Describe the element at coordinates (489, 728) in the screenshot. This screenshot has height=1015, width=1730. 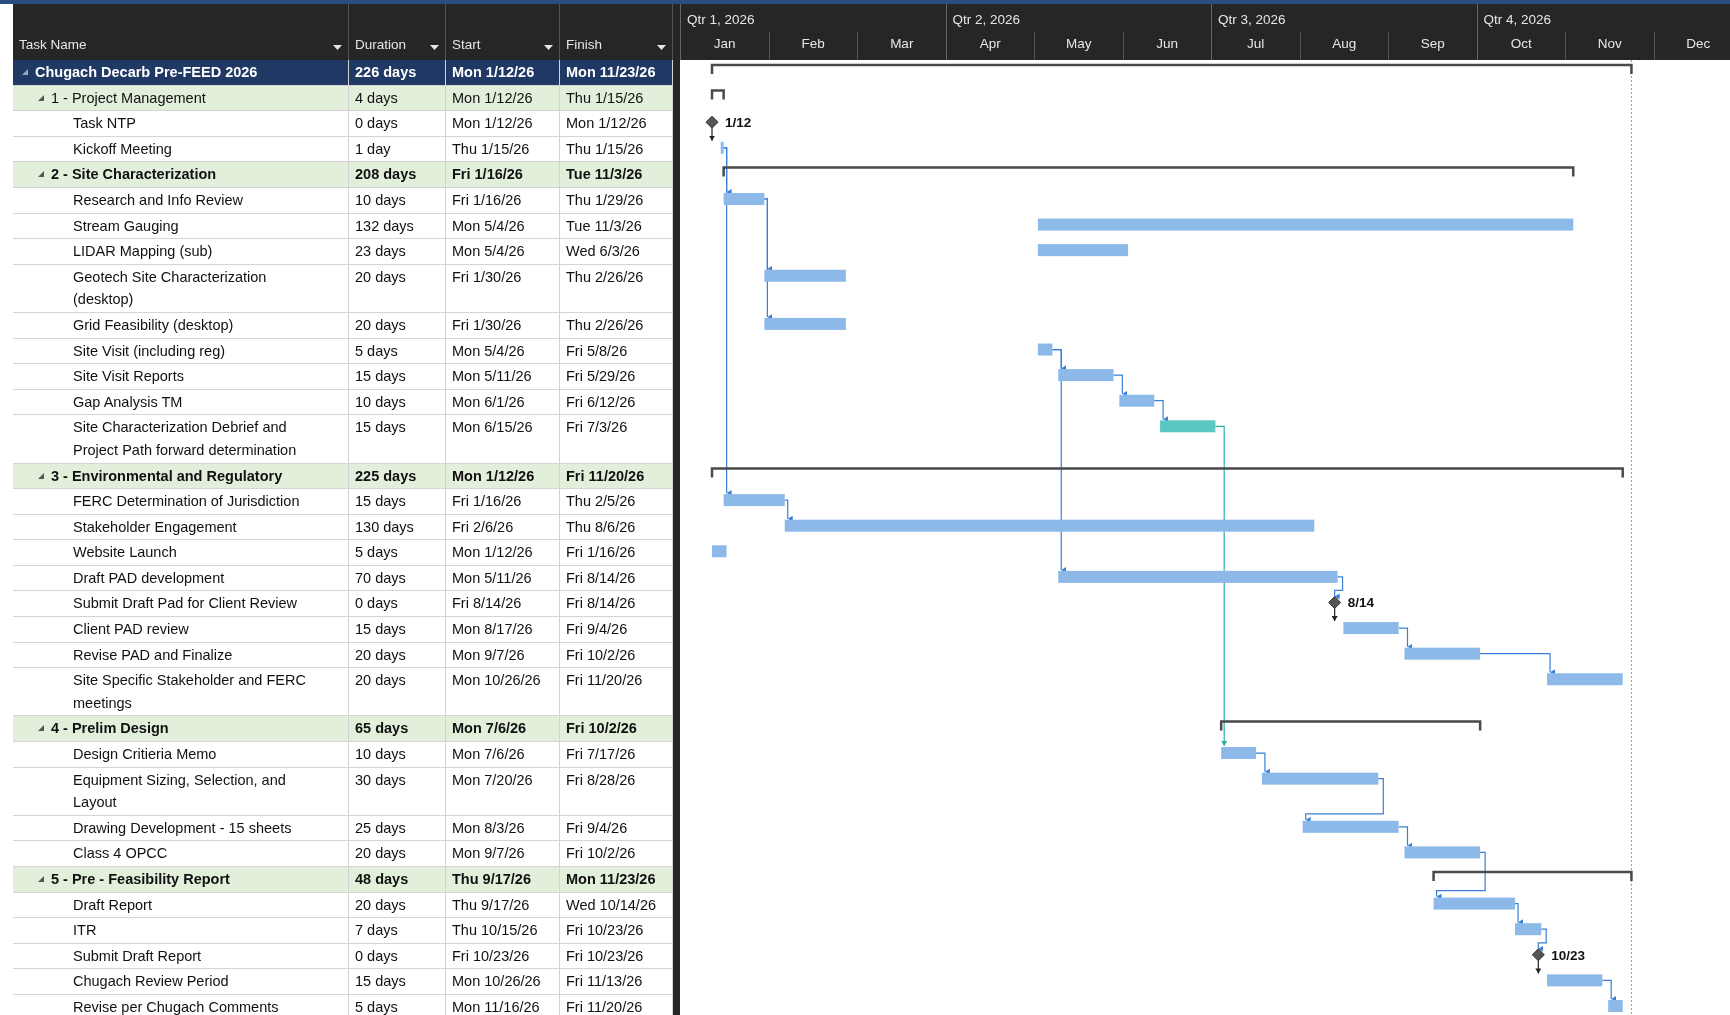
I see `start-date-cell: Mon 7/6/26` at that location.